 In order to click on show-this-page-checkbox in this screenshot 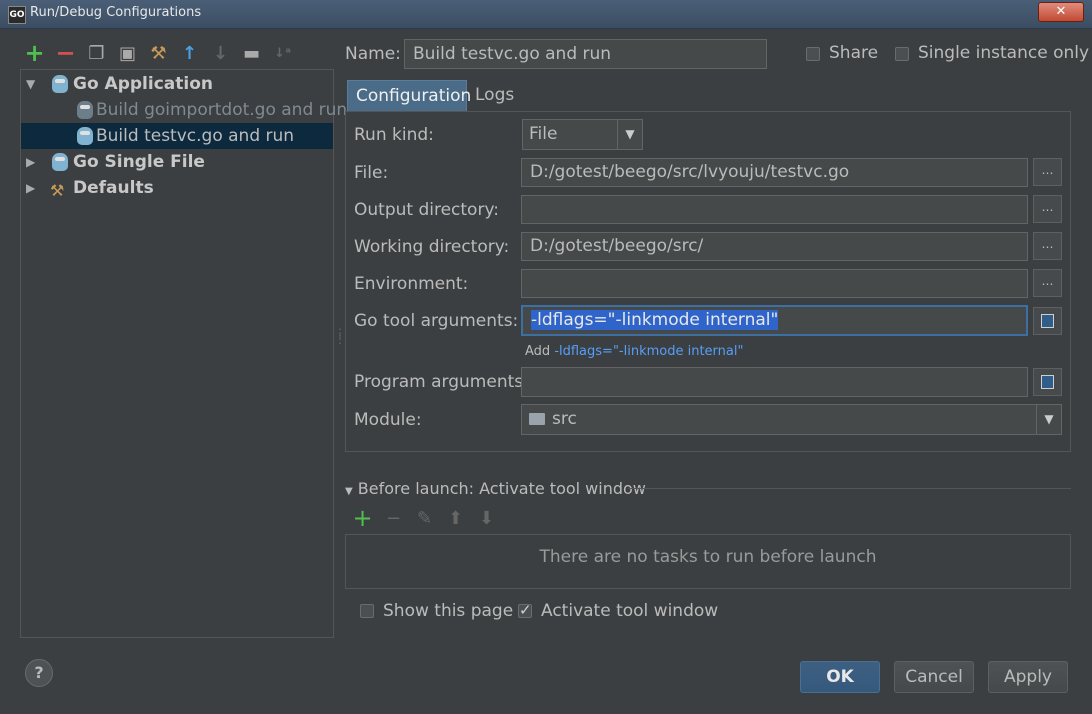, I will do `click(367, 611)`.